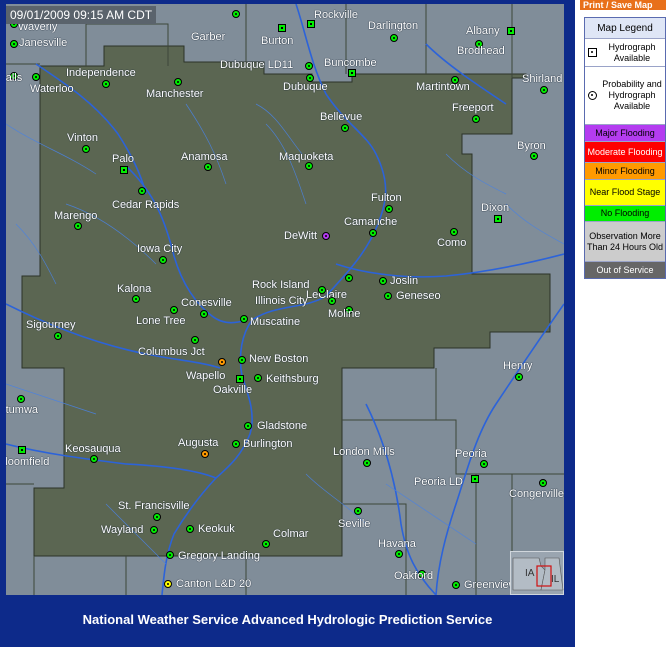  What do you see at coordinates (190, 529) in the screenshot?
I see `gauge-keokuk-marker` at bounding box center [190, 529].